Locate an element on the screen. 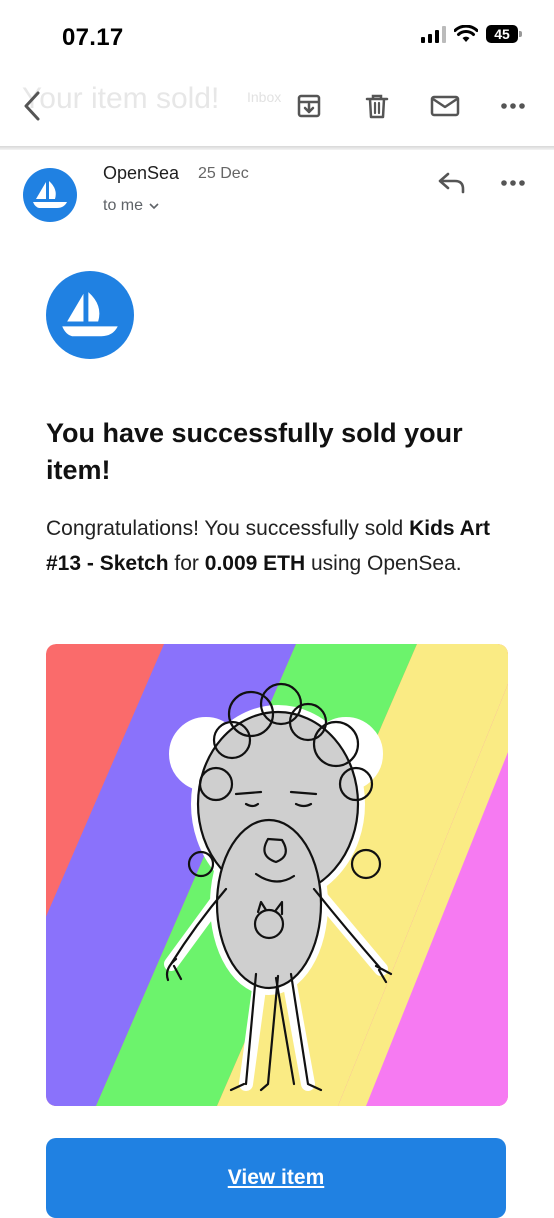 This screenshot has height=1218, width=554. delete-button is located at coordinates (377, 106).